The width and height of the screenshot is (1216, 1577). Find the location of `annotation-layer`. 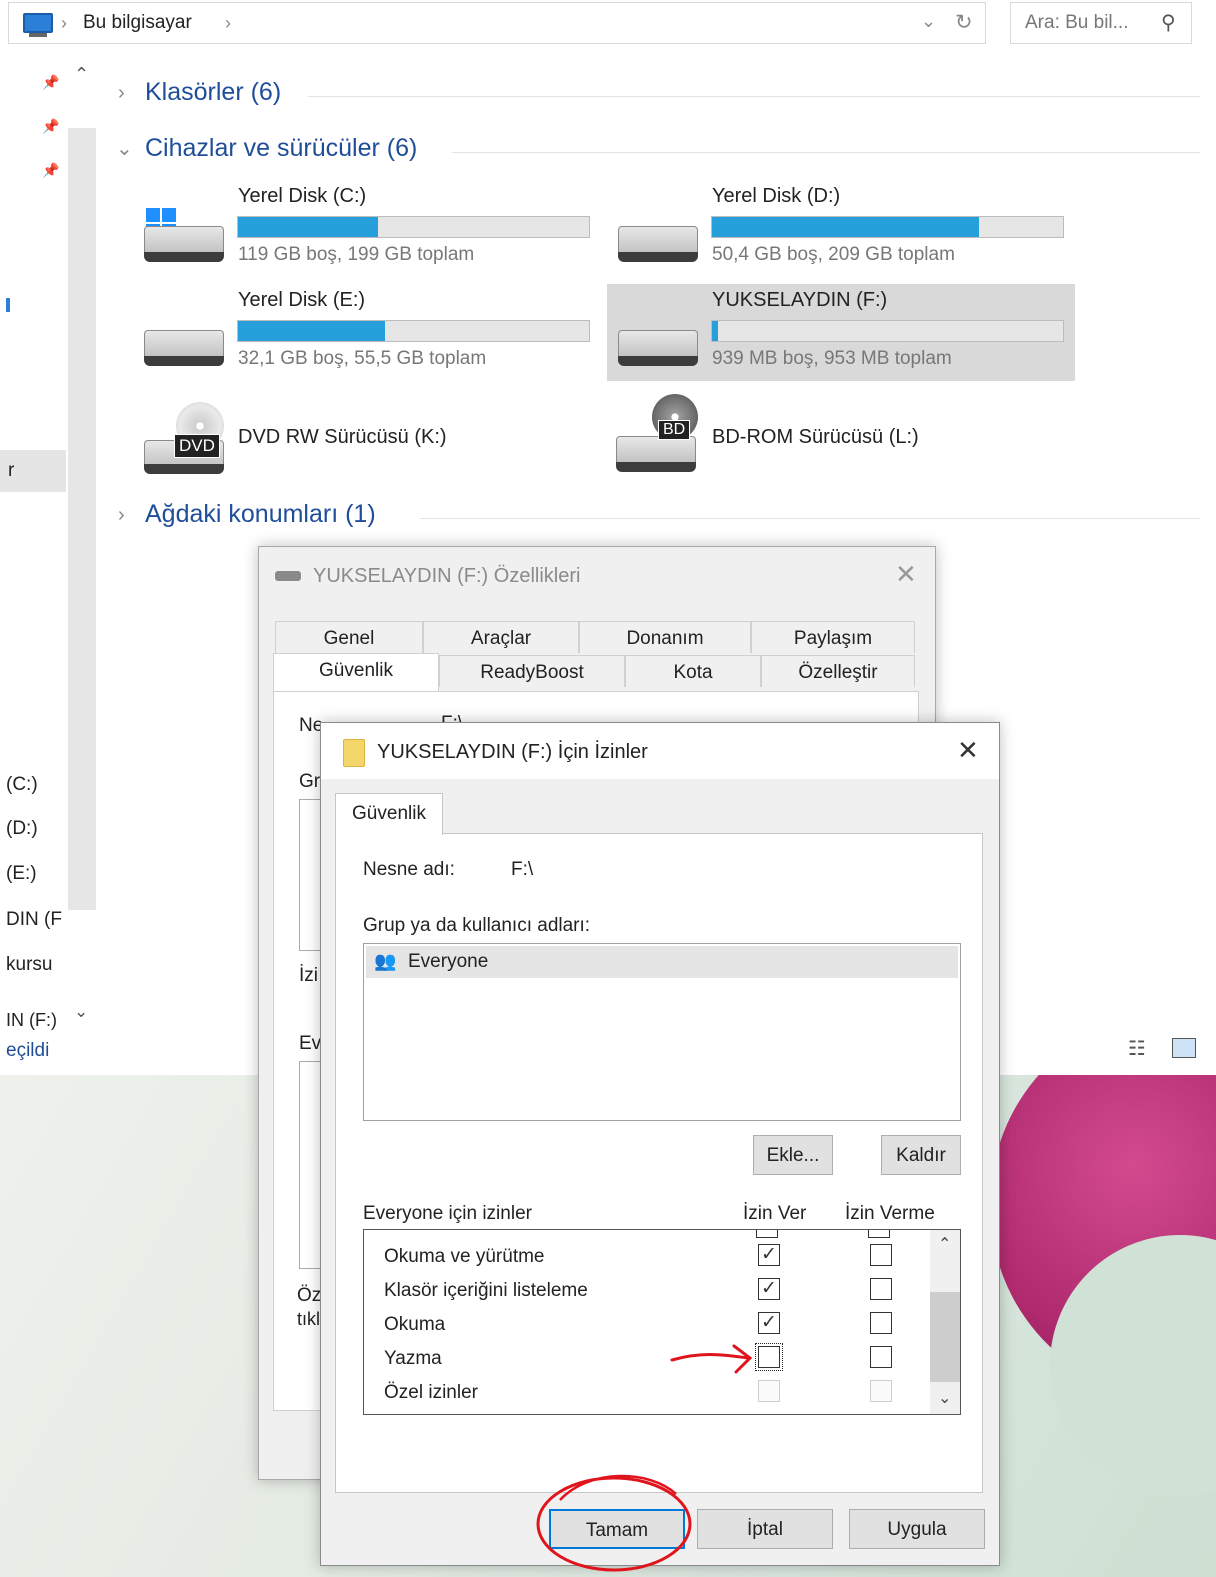

annotation-layer is located at coordinates (644, 1458).